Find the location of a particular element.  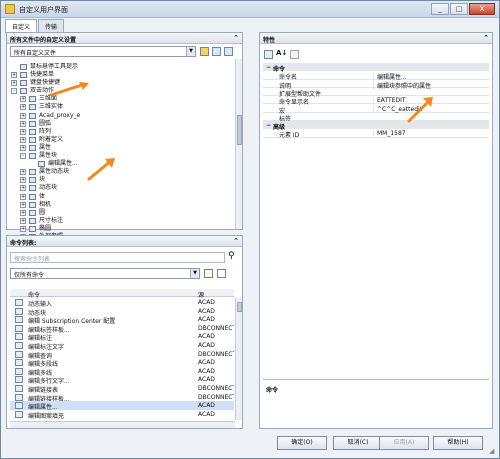

maximize-button: □ is located at coordinates (459, 9).